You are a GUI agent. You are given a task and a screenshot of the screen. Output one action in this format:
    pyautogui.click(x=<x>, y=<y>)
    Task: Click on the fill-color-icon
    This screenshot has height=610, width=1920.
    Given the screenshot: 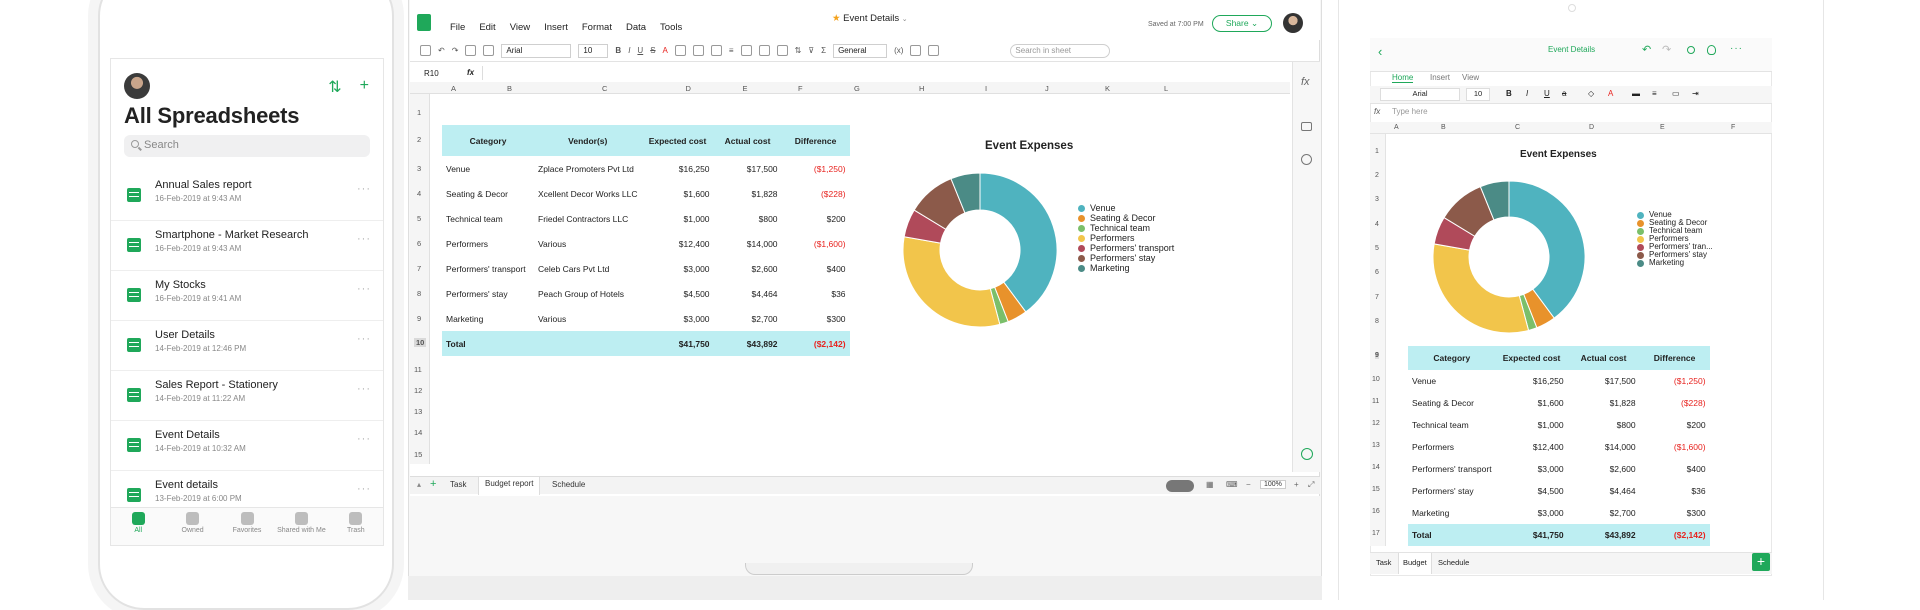 What is the action you would take?
    pyautogui.click(x=680, y=50)
    